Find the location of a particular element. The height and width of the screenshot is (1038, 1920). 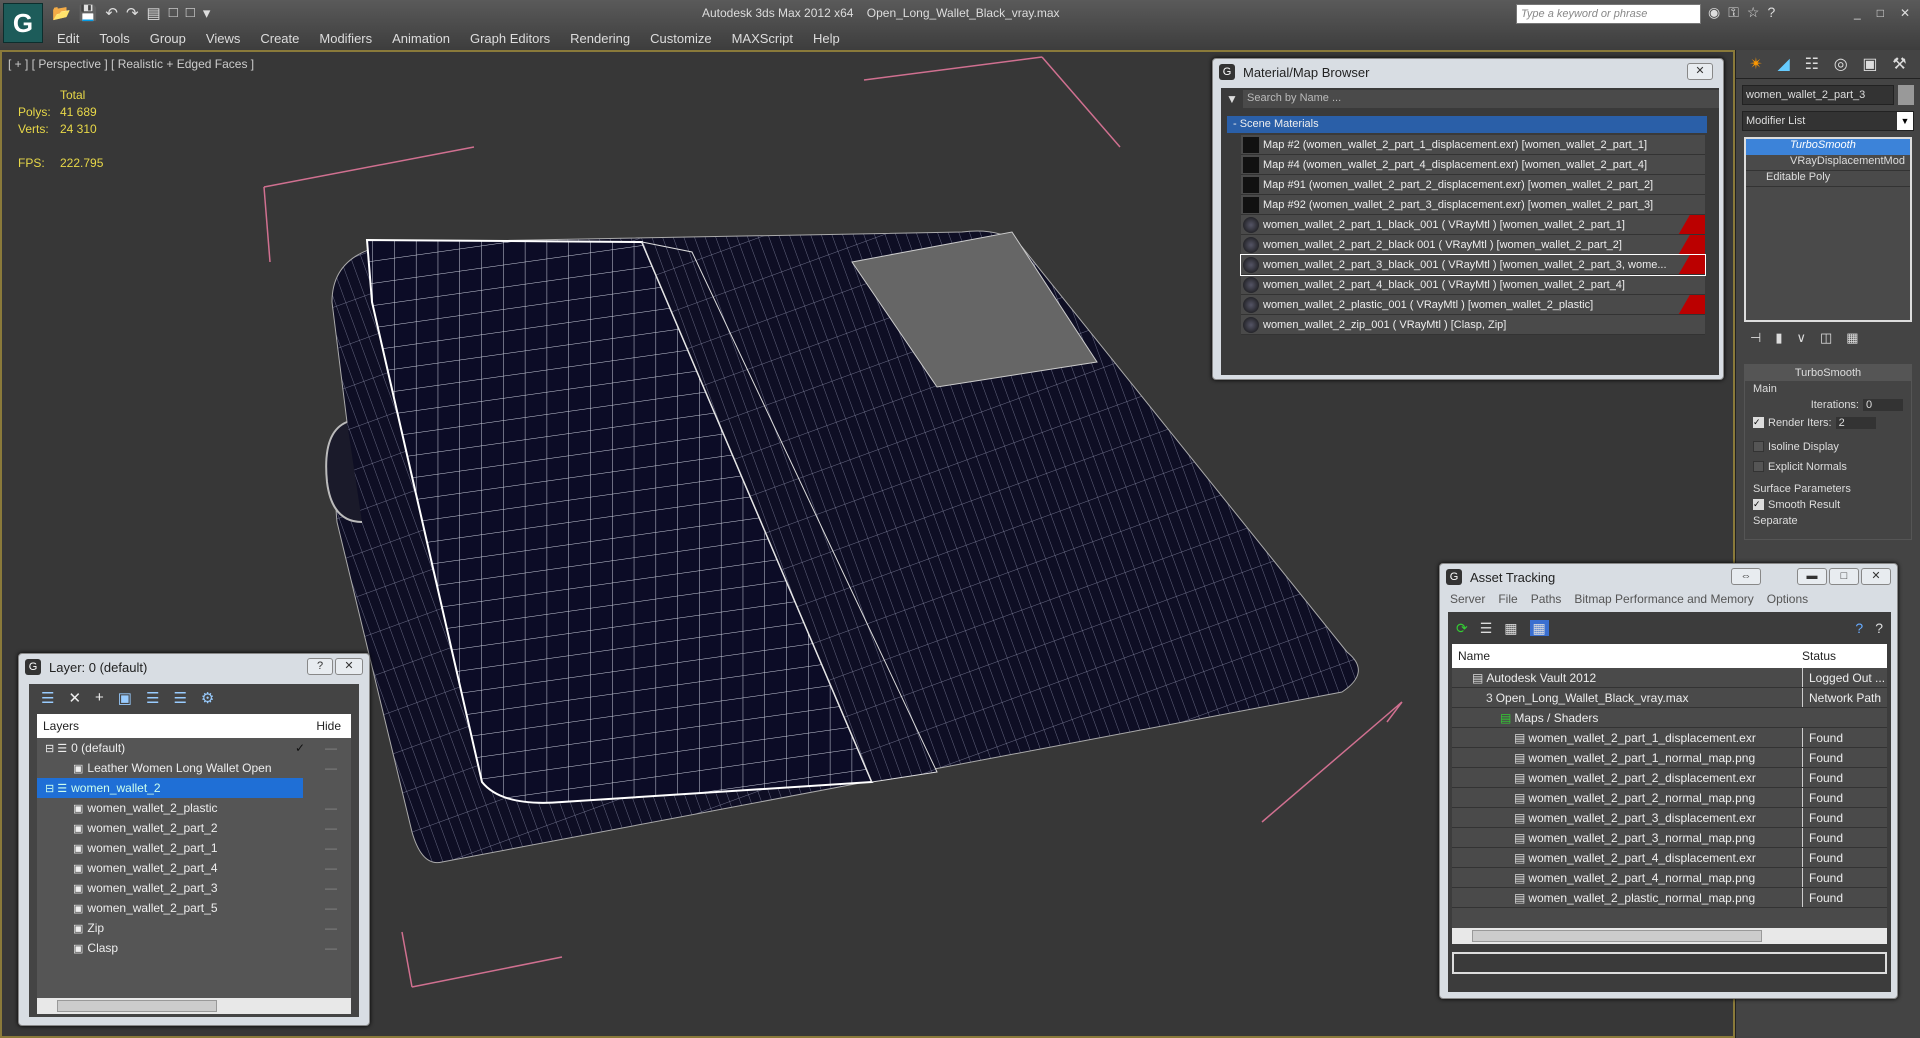

hide-column-header: Hide is located at coordinates (328, 726).